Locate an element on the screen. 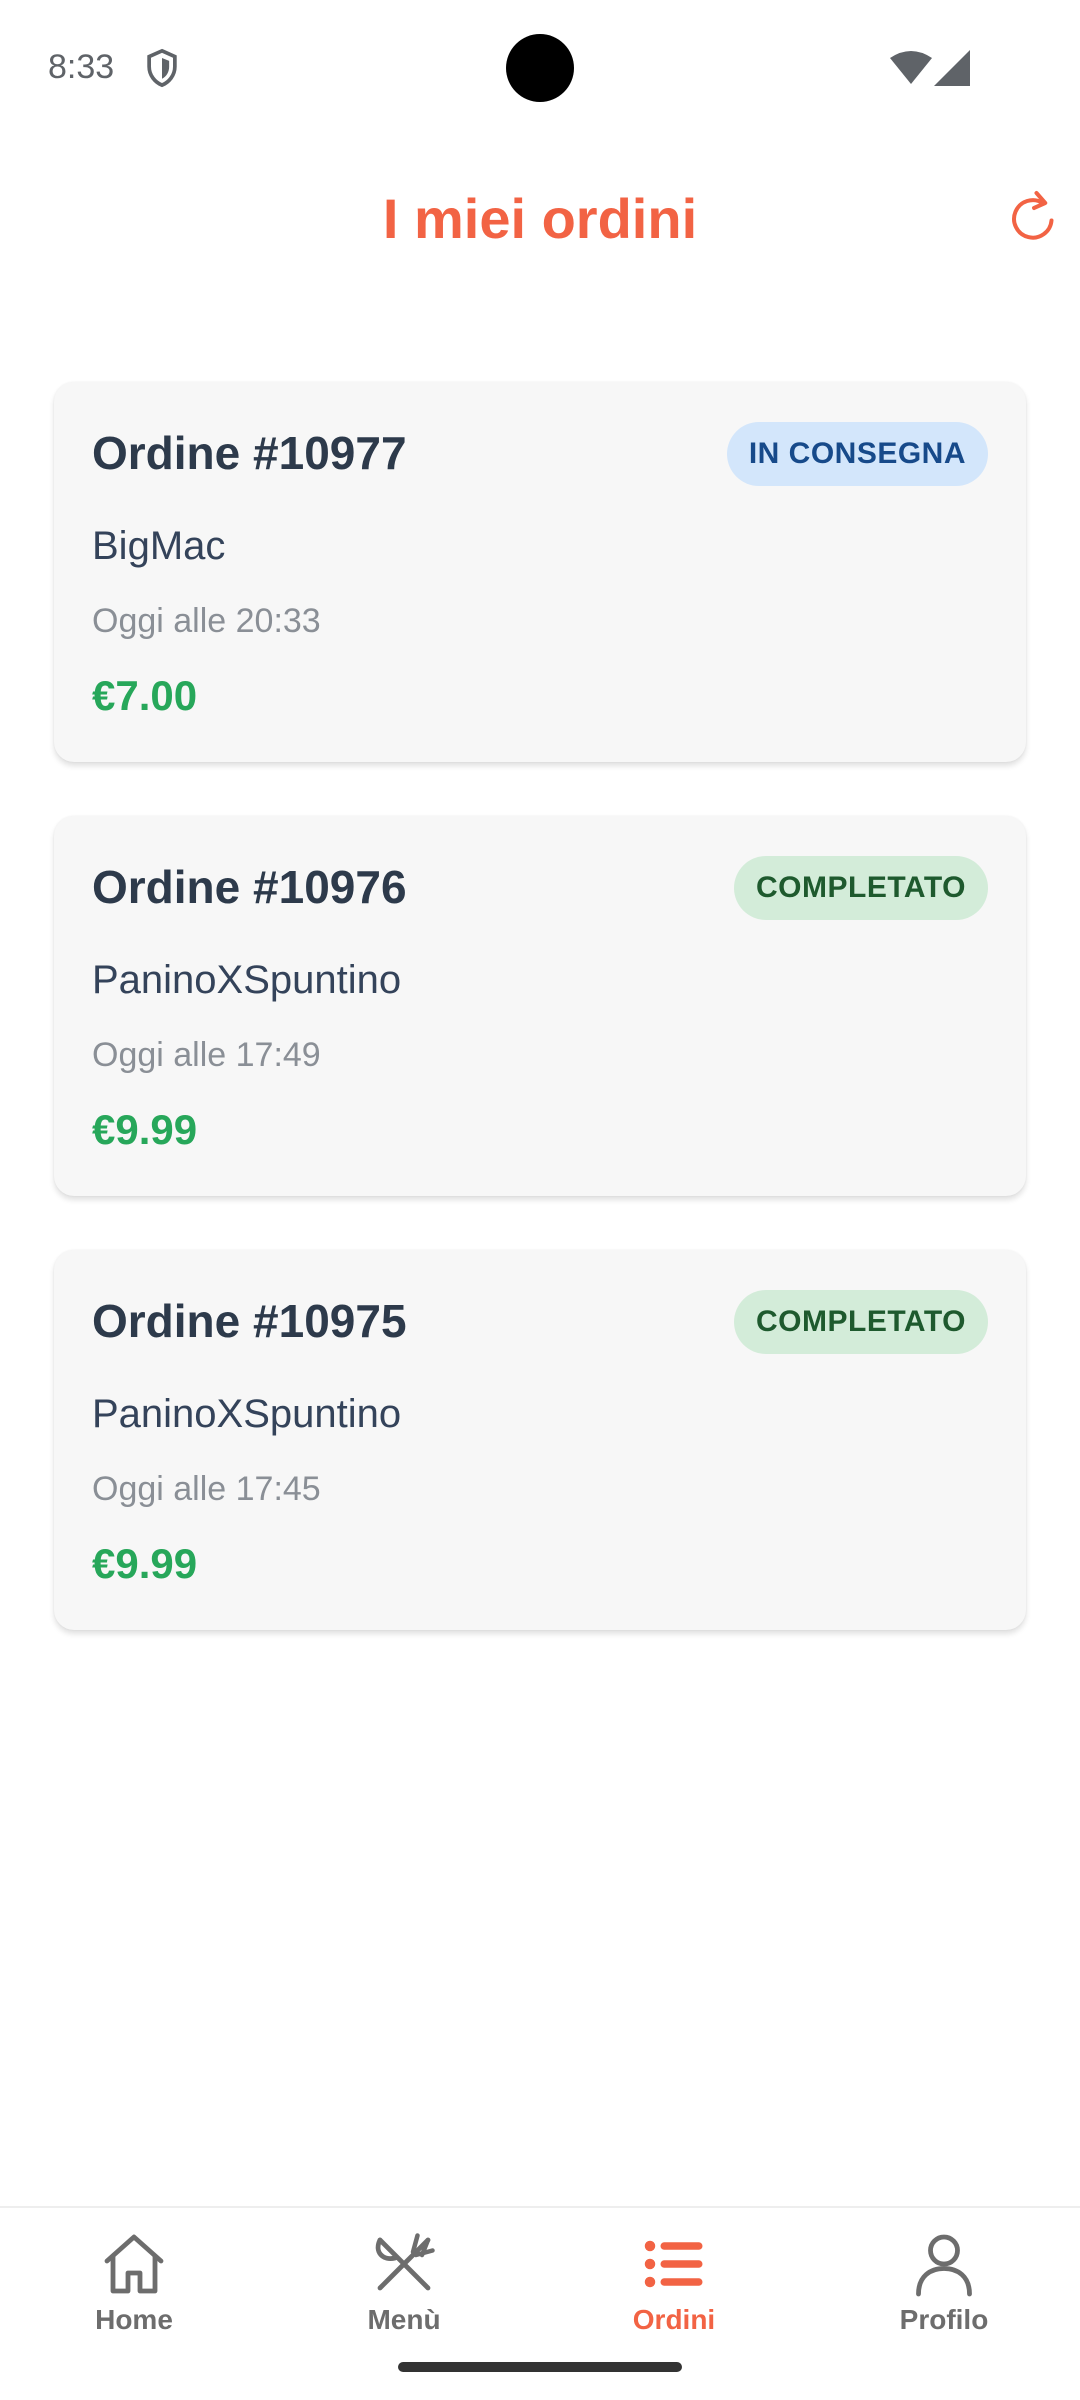  order-time: Oggi alle 17:45 is located at coordinates (206, 1489).